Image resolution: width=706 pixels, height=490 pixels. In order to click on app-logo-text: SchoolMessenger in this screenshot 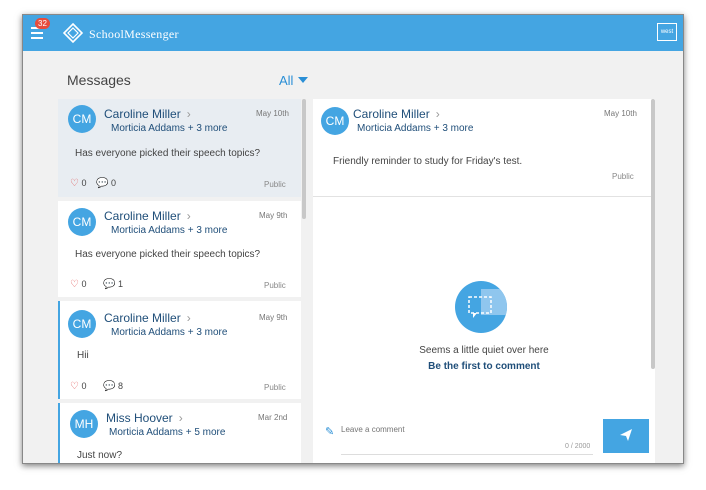, I will do `click(134, 34)`.